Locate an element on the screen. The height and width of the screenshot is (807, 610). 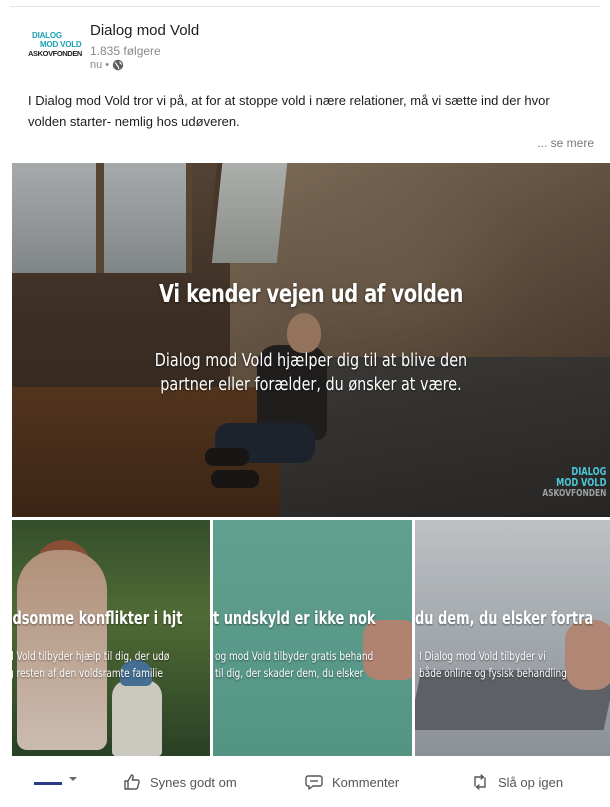
tile-3-sub-line2: både online og fysisk behandling is located at coordinates (493, 673).